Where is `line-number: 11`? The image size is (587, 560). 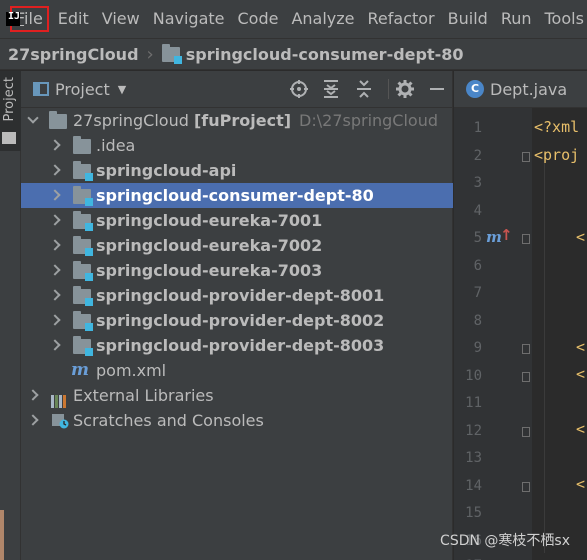 line-number: 11 is located at coordinates (473, 403).